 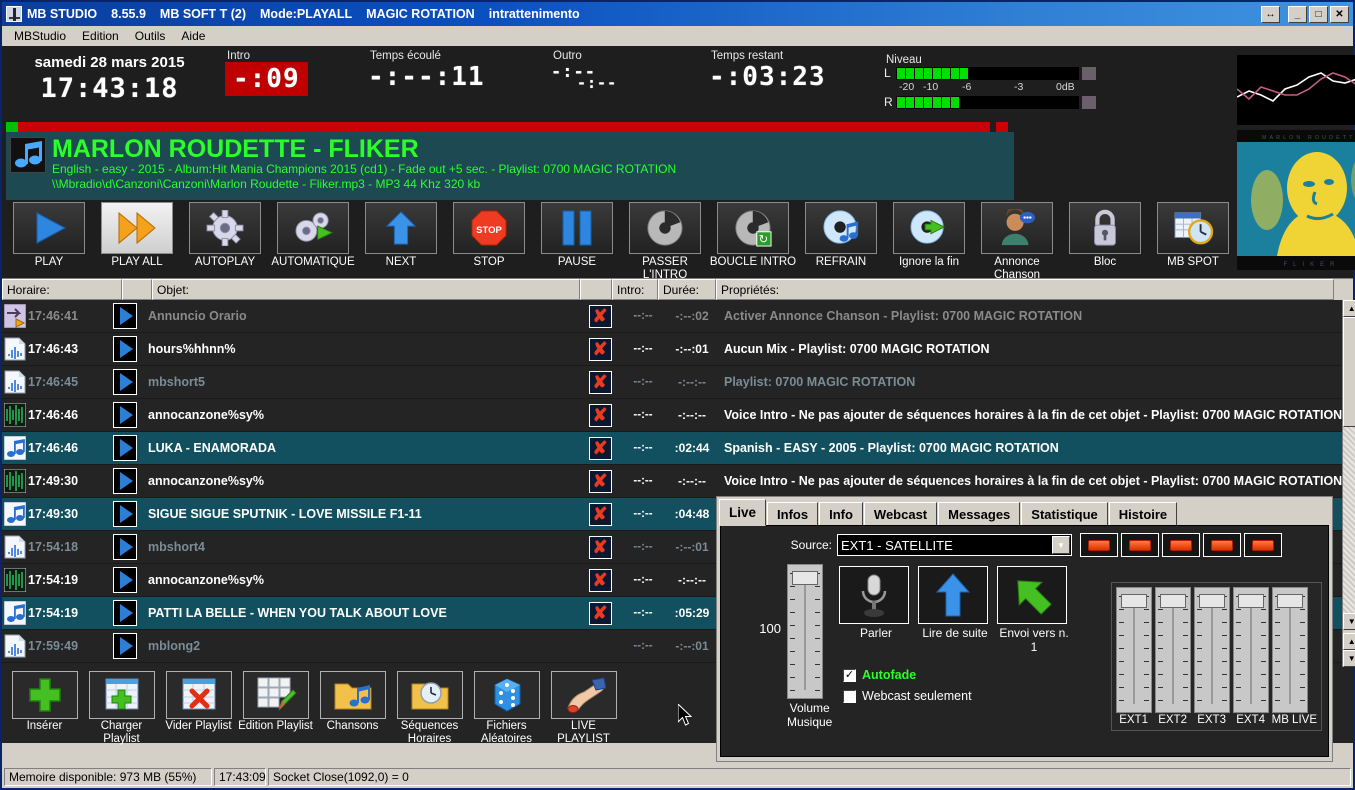 I want to click on column-objet: Objet:, so click(x=366, y=289).